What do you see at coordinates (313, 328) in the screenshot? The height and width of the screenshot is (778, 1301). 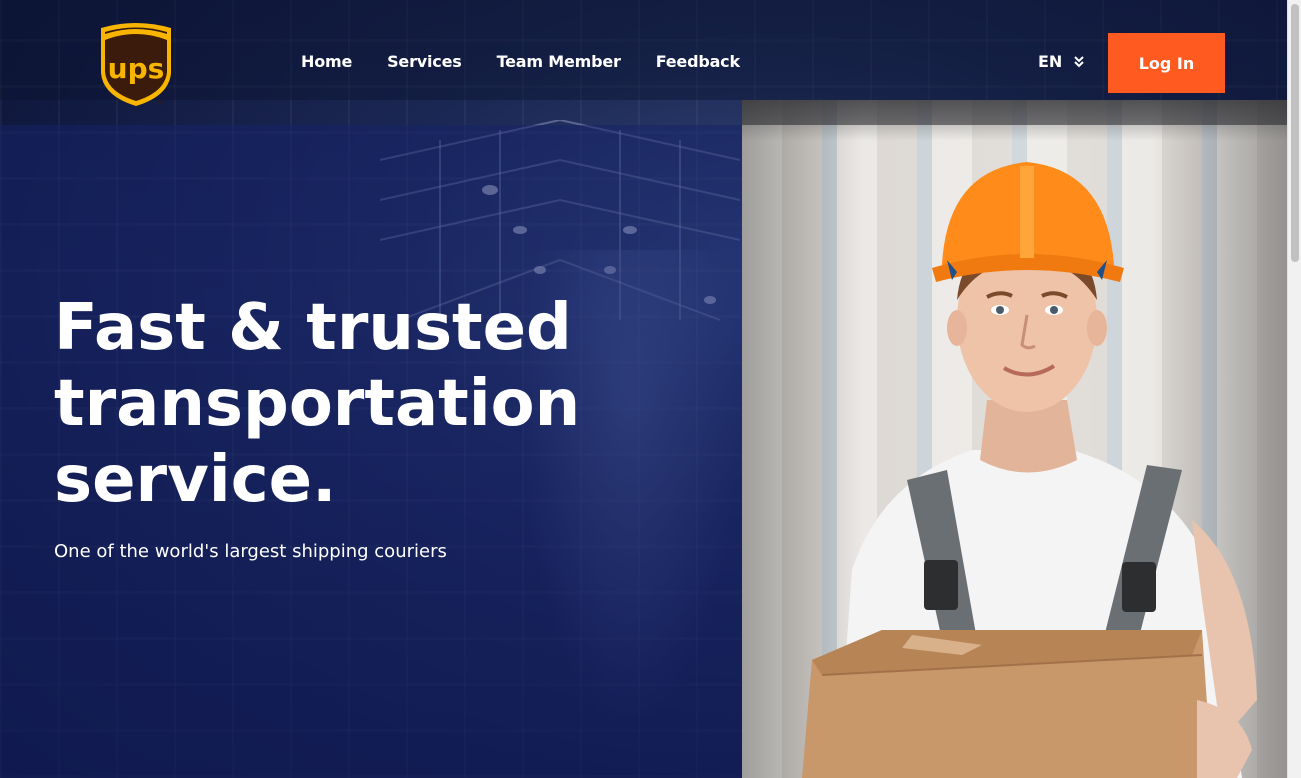 I see `hero-title-line-1: Fast & trusted` at bounding box center [313, 328].